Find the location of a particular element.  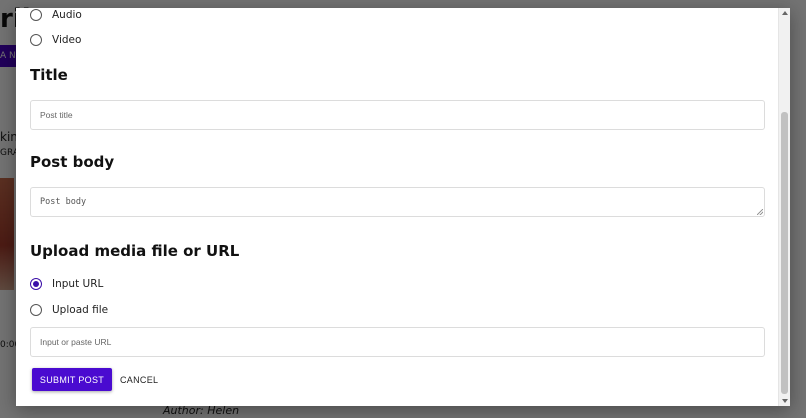

radio-video-label: Video is located at coordinates (67, 40).